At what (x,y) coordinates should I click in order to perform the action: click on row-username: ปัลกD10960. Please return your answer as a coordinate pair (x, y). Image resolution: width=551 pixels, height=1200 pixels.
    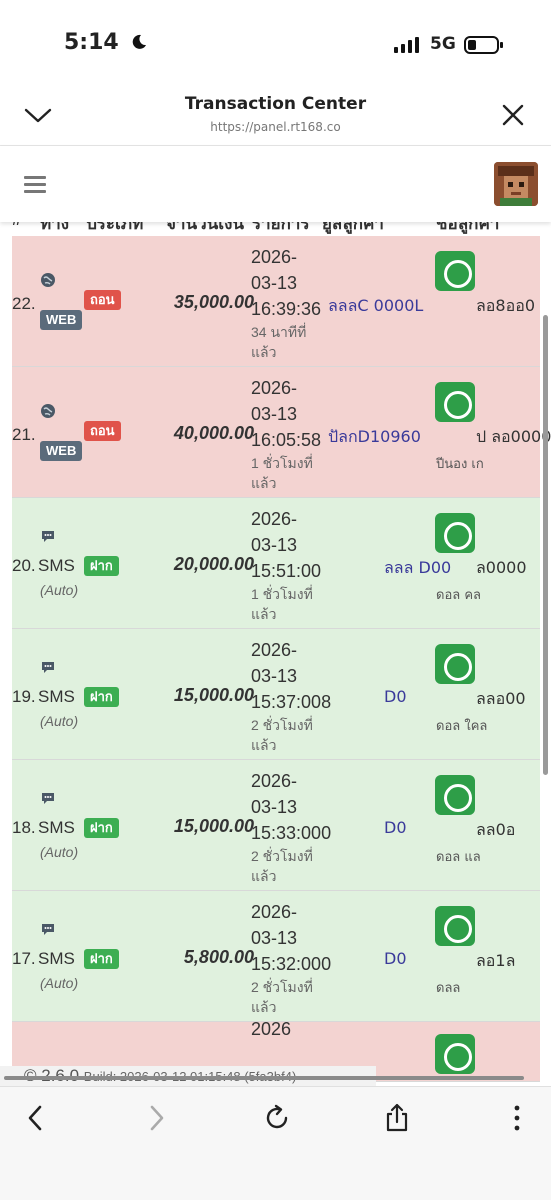
    Looking at the image, I should click on (374, 437).